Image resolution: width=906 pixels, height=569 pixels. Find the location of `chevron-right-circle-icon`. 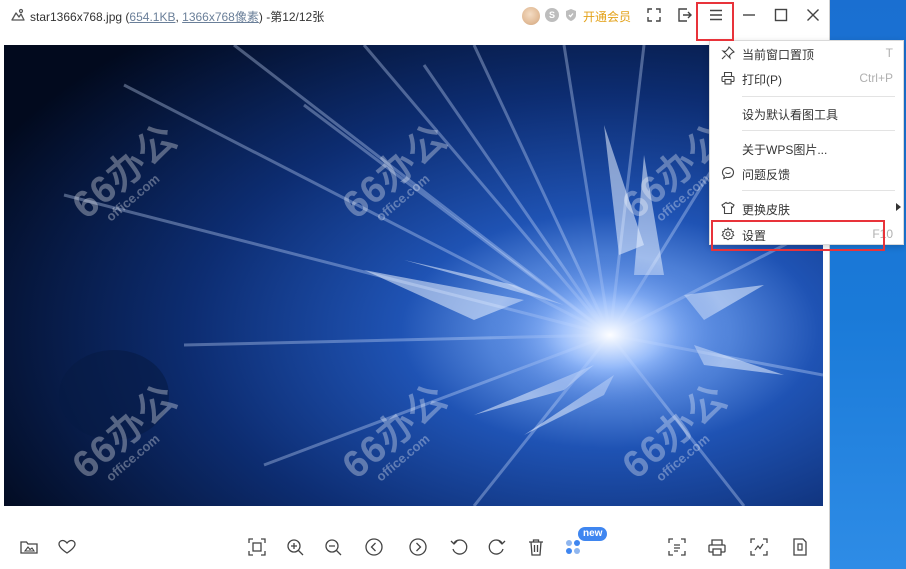

chevron-right-circle-icon is located at coordinates (418, 547).